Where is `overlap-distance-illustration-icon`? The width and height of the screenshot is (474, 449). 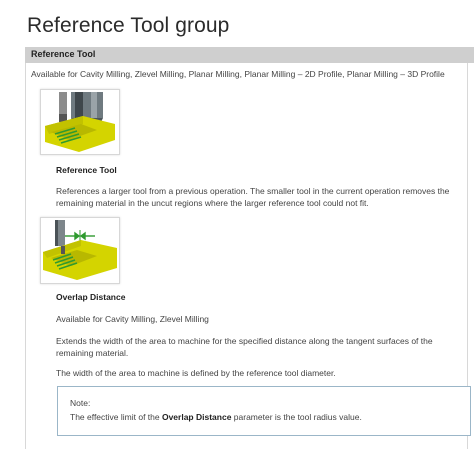 overlap-distance-illustration-icon is located at coordinates (80, 250).